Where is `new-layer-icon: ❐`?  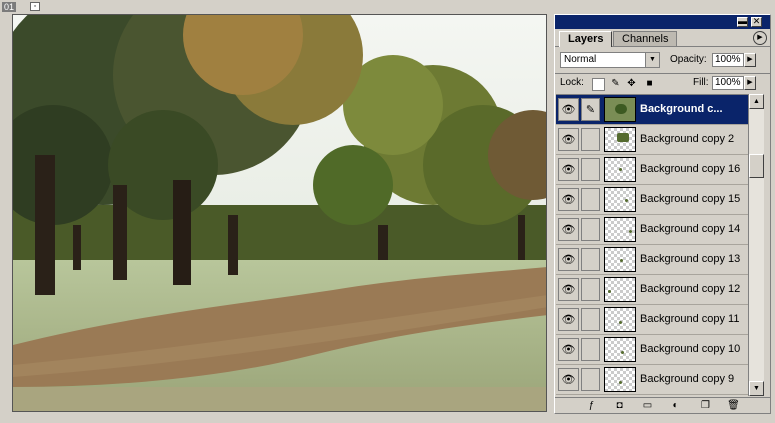 new-layer-icon: ❐ is located at coordinates (705, 406).